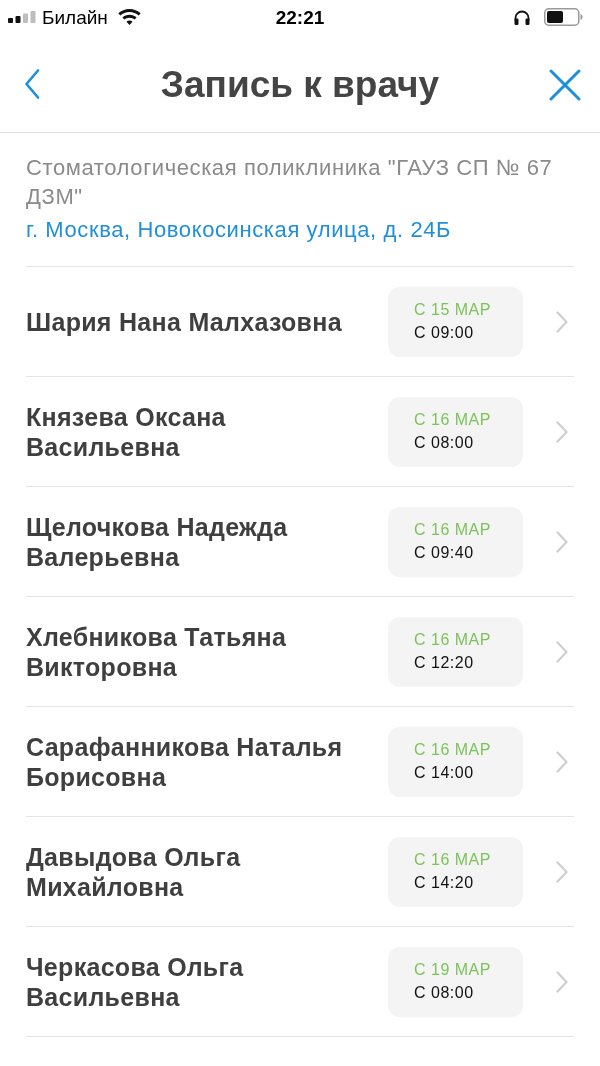 The image size is (600, 1066). I want to click on doctor-name: Щелочкова Надежда Валерьевна, so click(198, 541).